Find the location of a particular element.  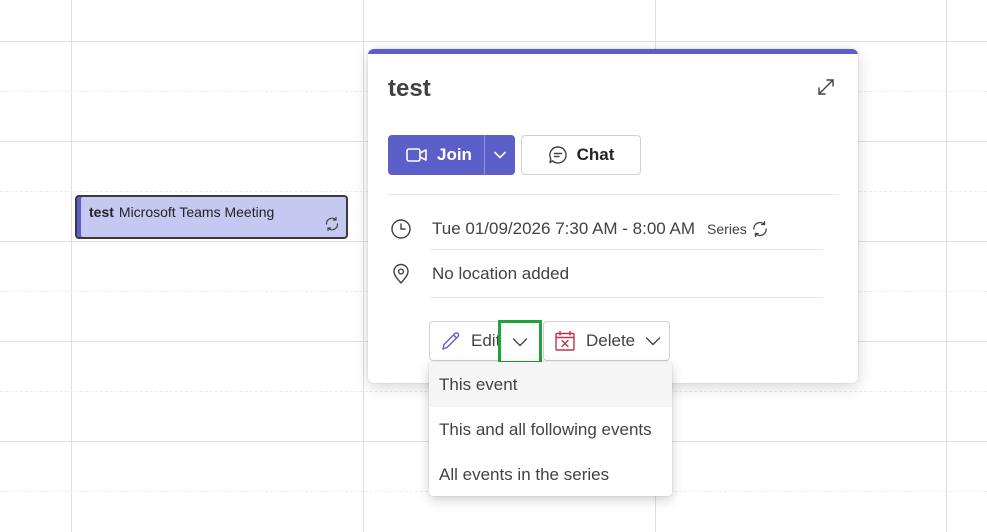

menu-item-all-events: All events in the series is located at coordinates (550, 474).